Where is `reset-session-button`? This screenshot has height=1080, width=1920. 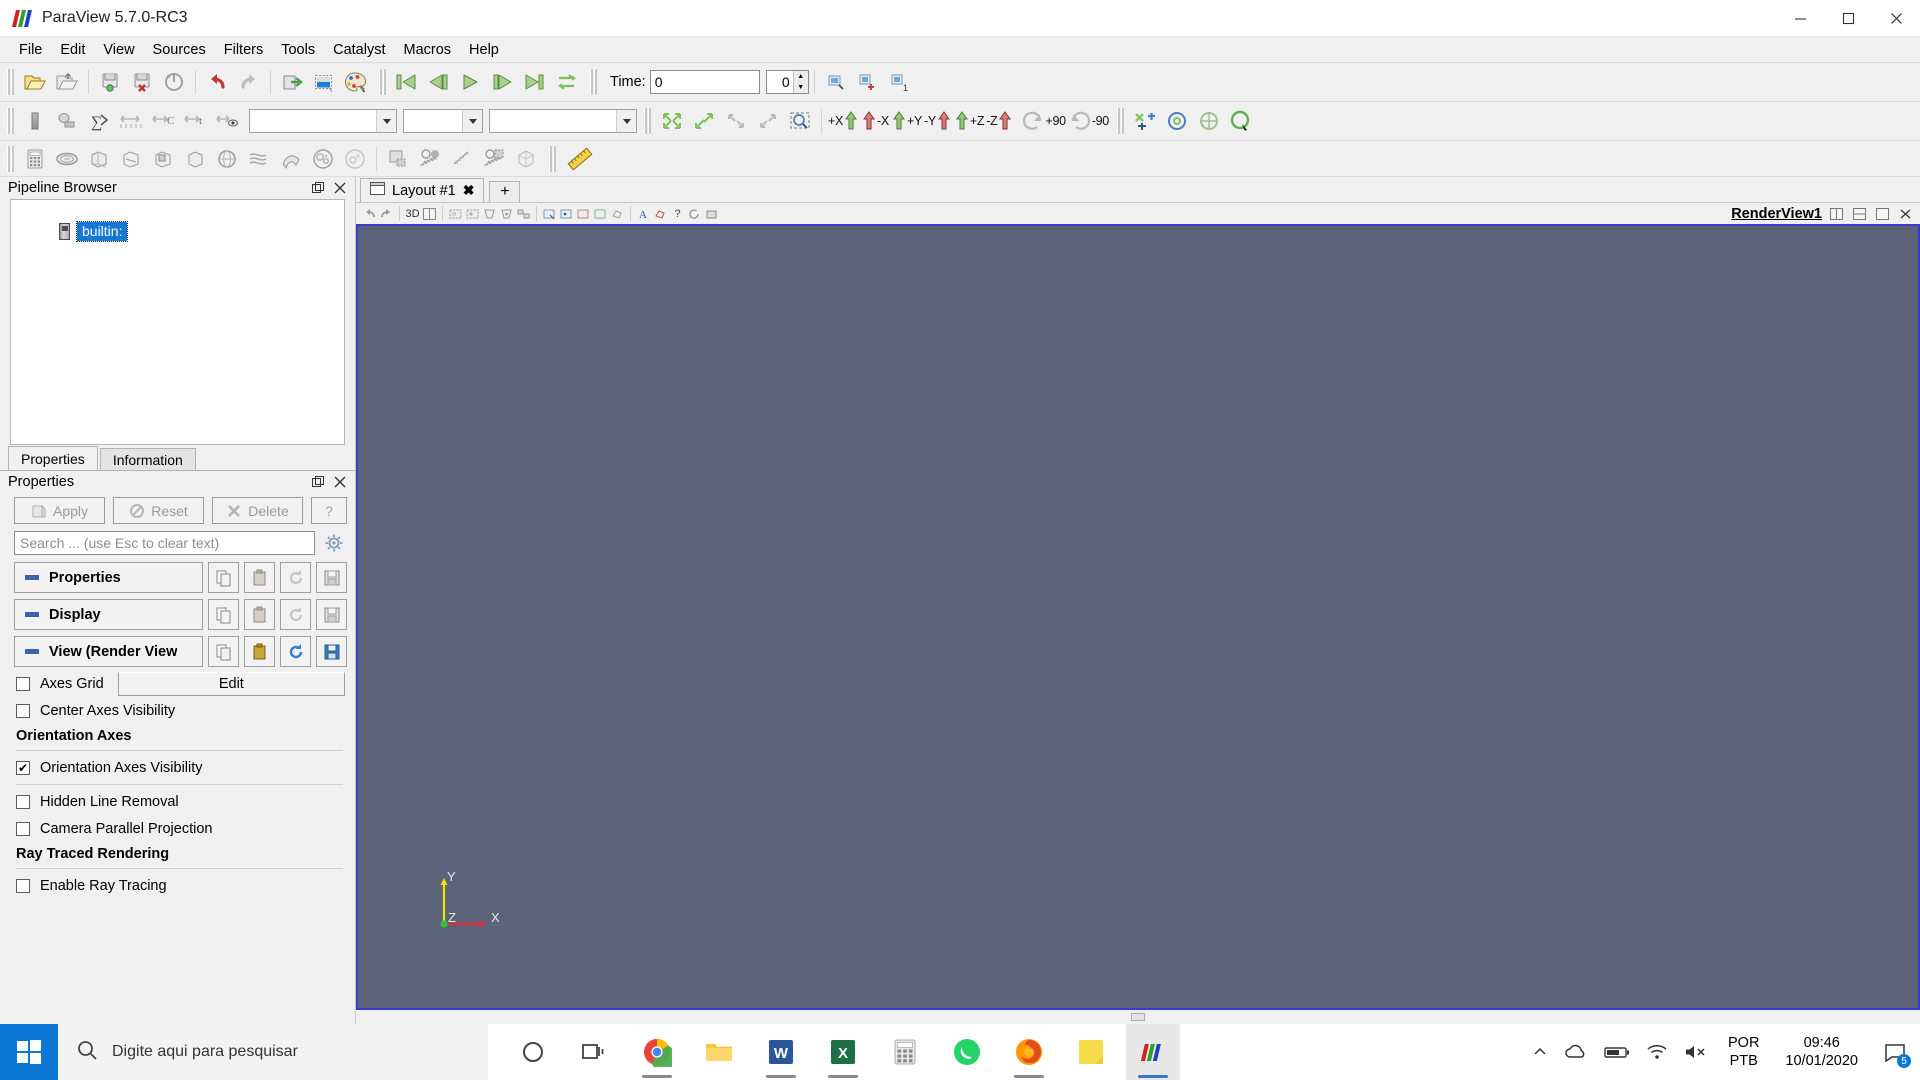 reset-session-button is located at coordinates (174, 82).